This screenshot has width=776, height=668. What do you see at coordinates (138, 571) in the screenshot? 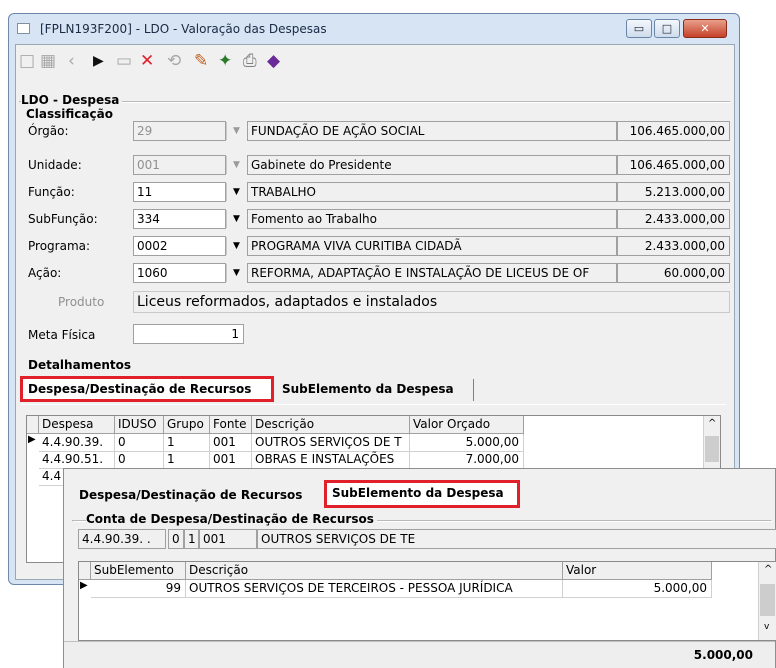
I see `header-subelemento: SubElemento` at bounding box center [138, 571].